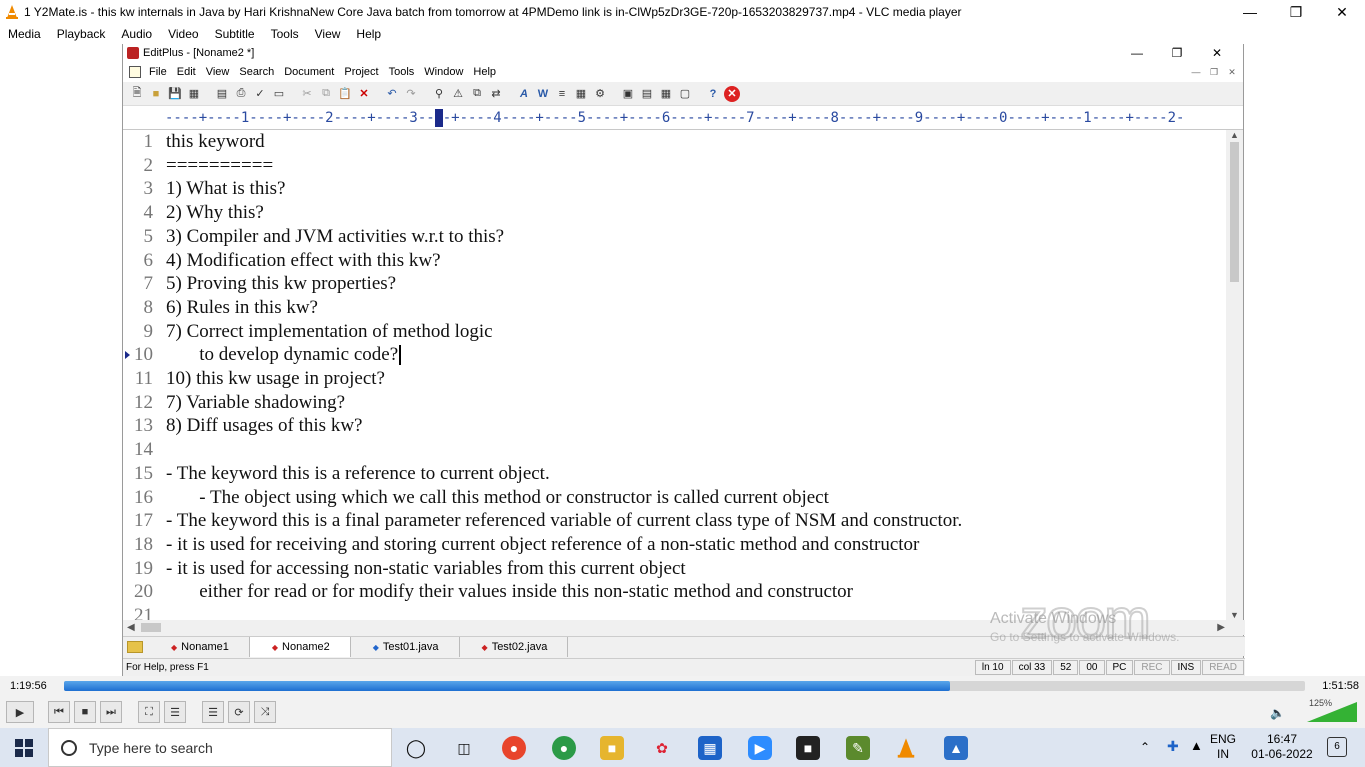  I want to click on notification-icon: 6, so click(1337, 747).